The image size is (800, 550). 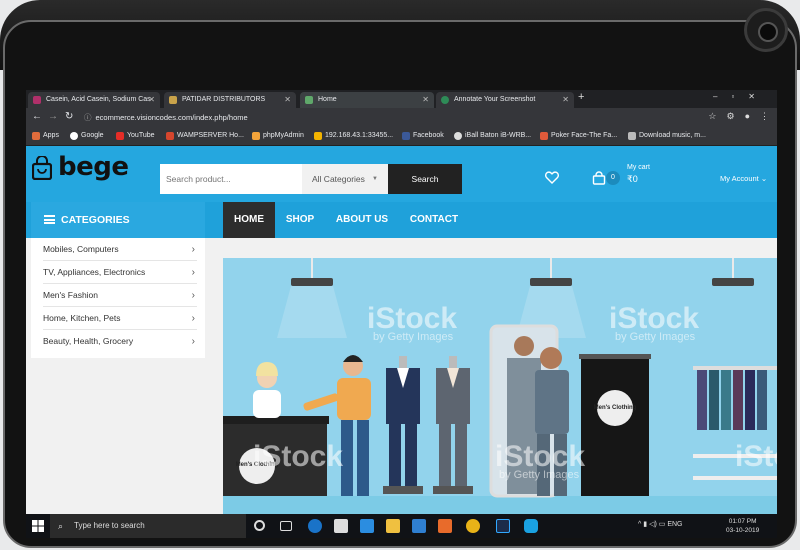 I want to click on wishlist-heart-icon, so click(x=552, y=177).